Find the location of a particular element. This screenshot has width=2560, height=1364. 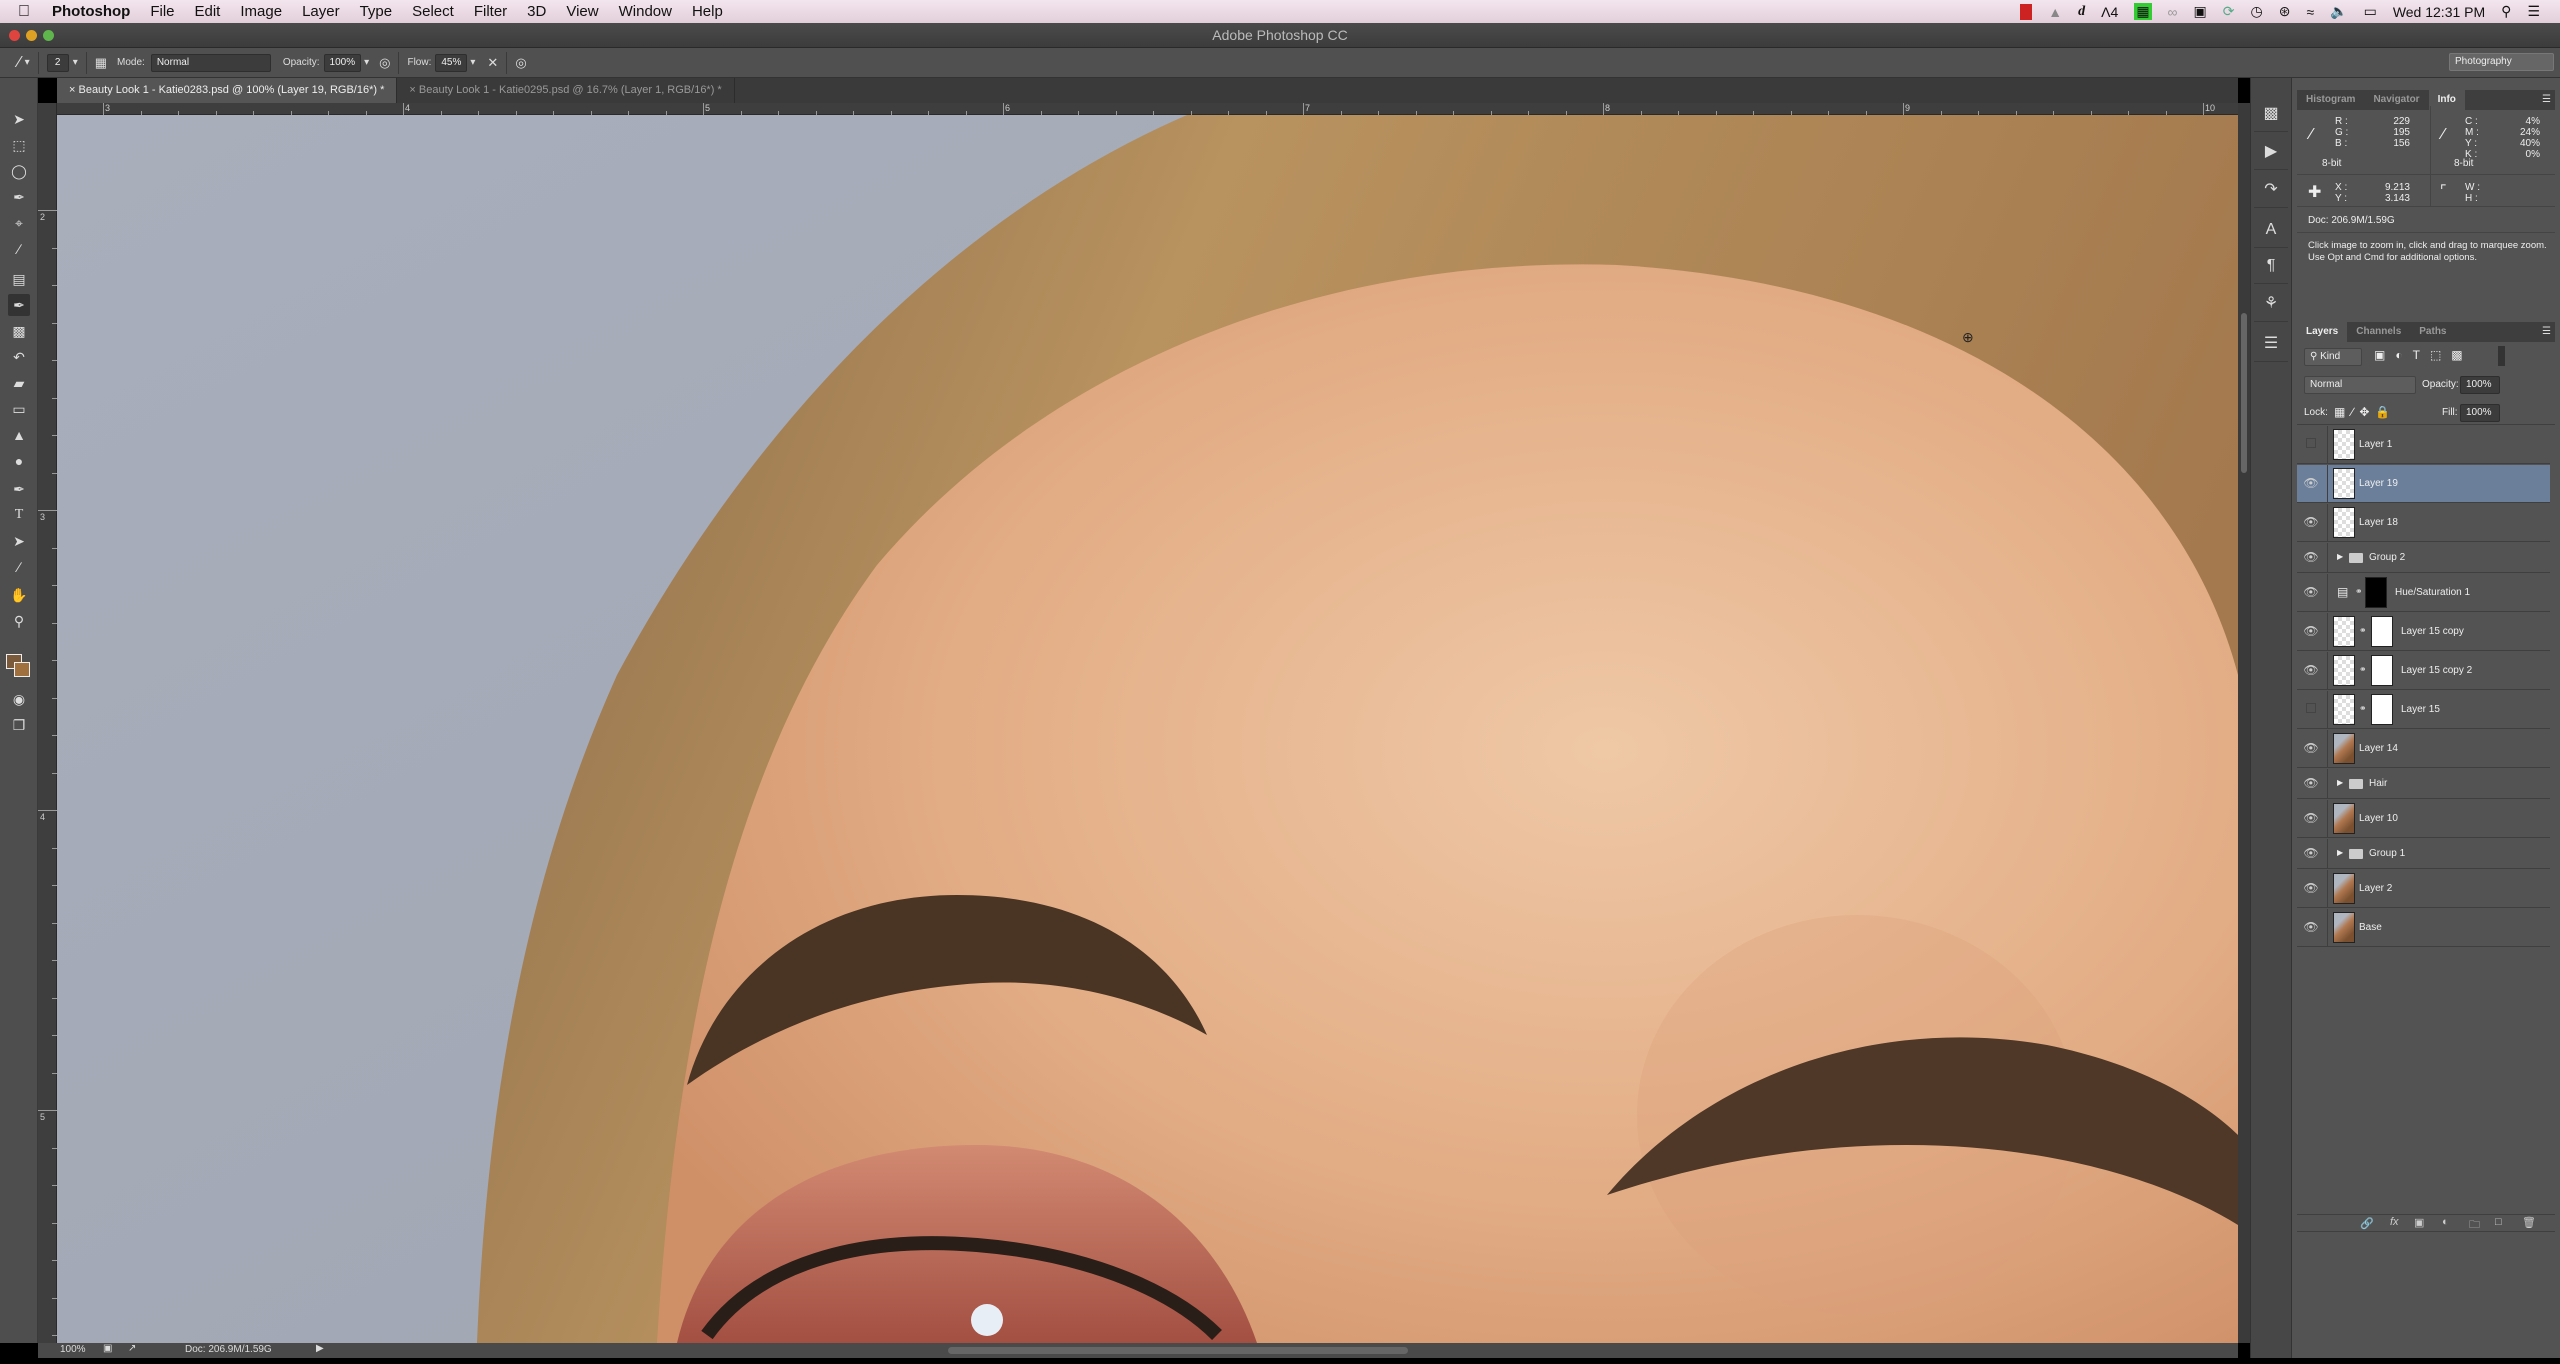

new-layer-icon: □ is located at coordinates (2498, 1222).